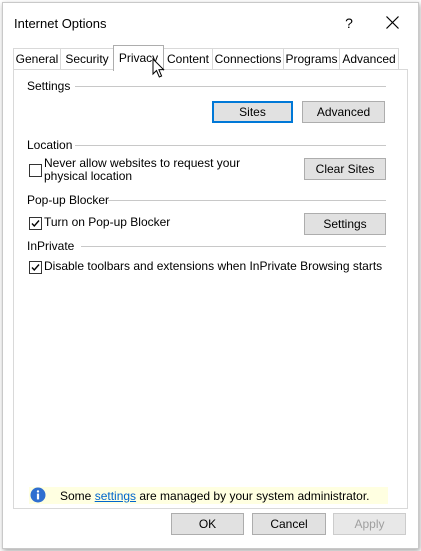 The width and height of the screenshot is (421, 551). I want to click on info-icon, so click(38, 495).